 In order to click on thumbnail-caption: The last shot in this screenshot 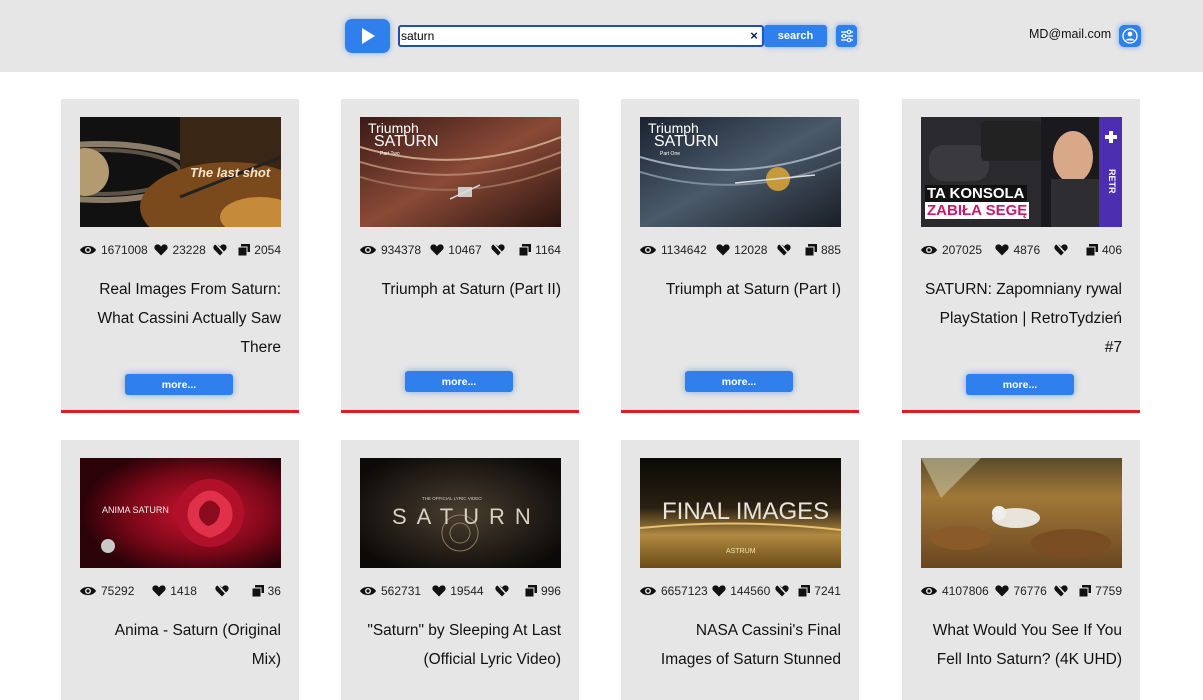, I will do `click(230, 172)`.